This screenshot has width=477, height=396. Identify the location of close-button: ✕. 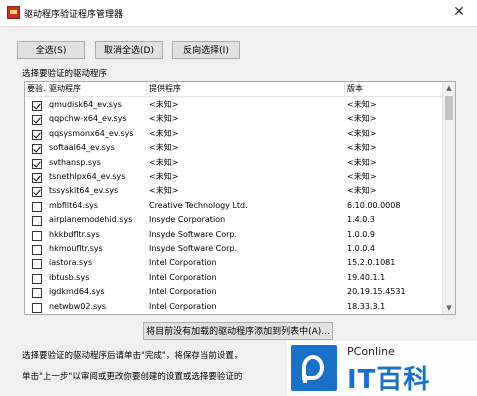
(459, 12).